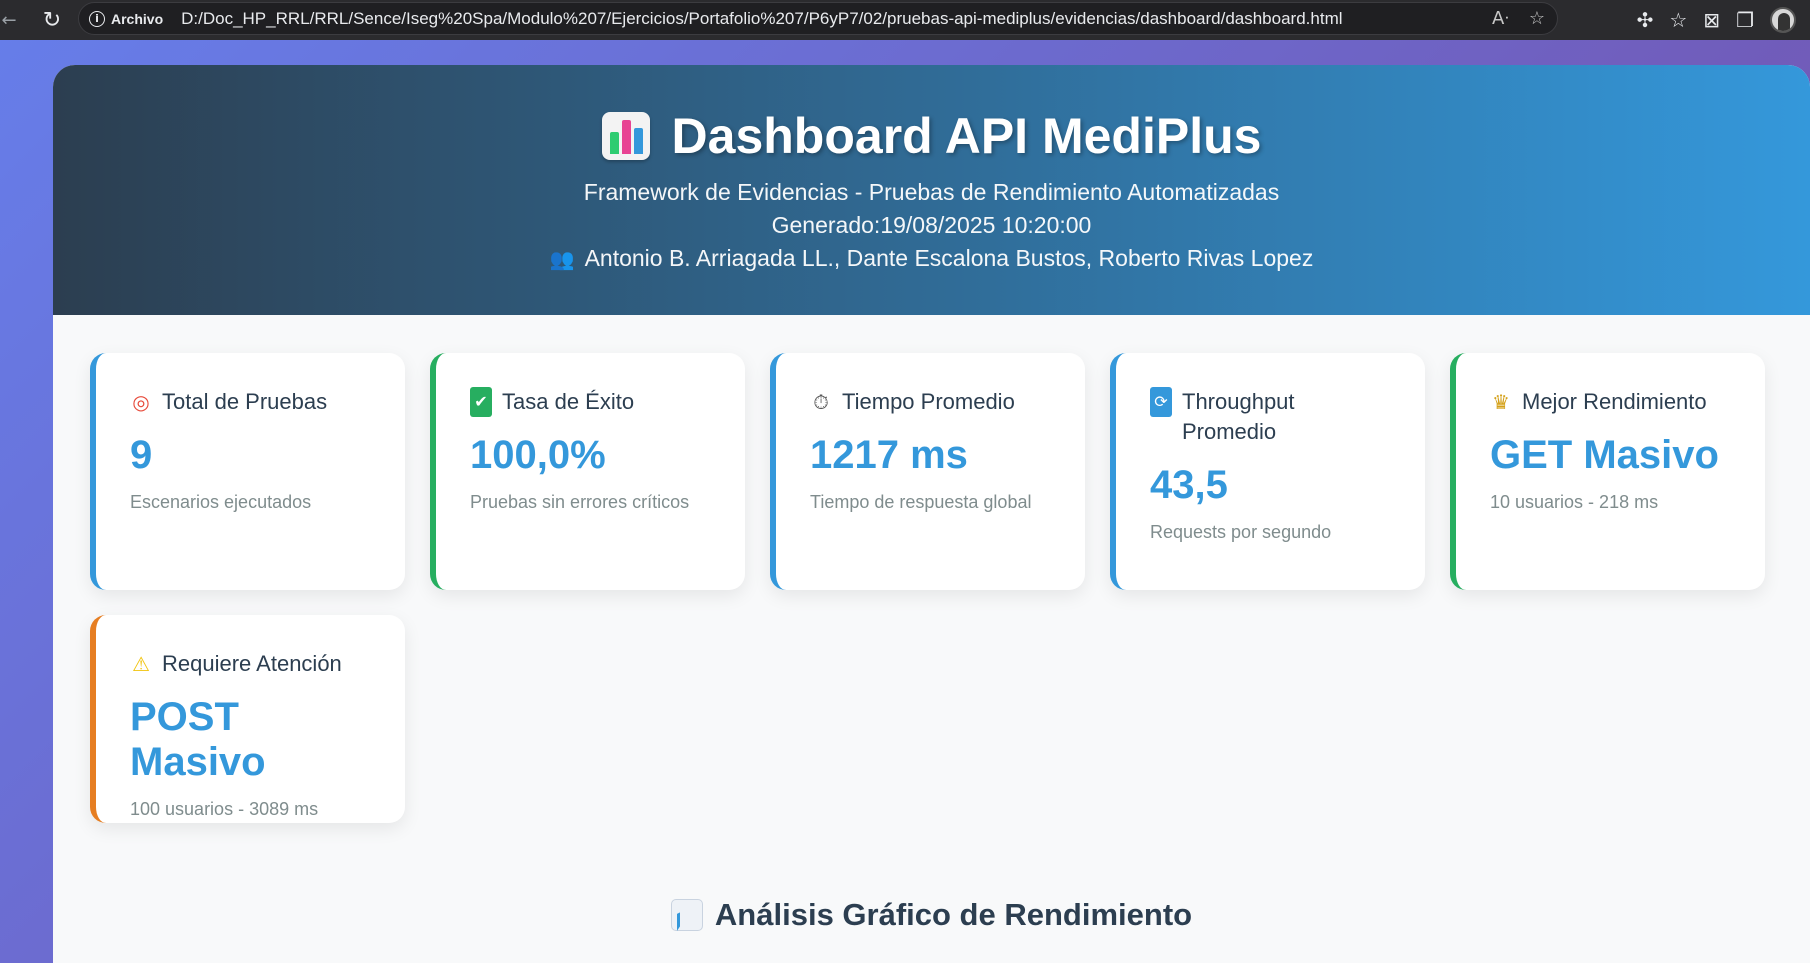  What do you see at coordinates (568, 401) in the screenshot?
I see `card-title: Tasa de Éxito` at bounding box center [568, 401].